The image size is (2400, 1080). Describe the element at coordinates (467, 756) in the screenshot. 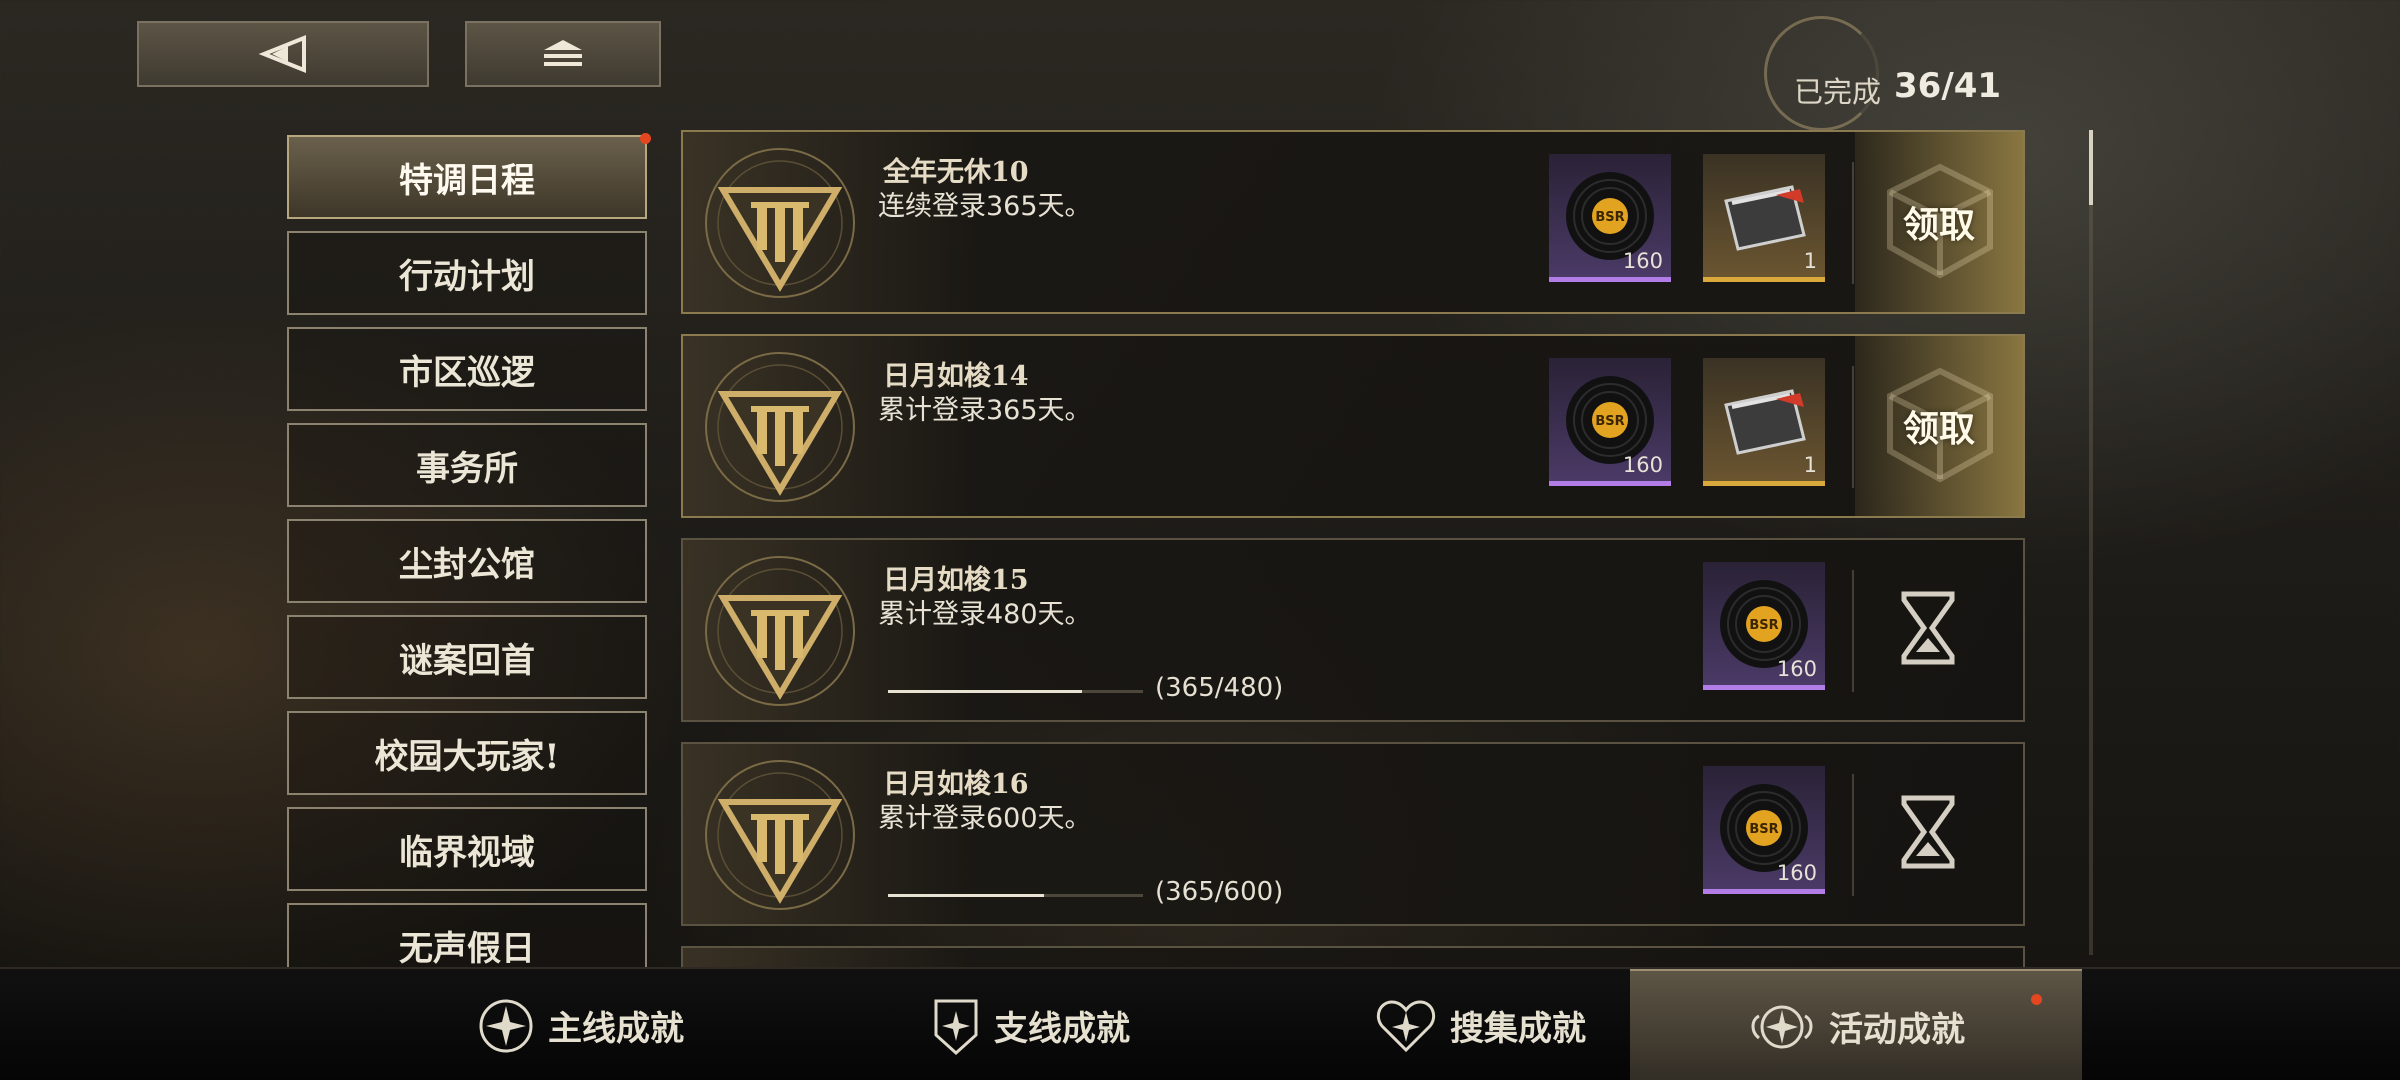

I see `sidebar-item-label: 校园大玩家!` at that location.